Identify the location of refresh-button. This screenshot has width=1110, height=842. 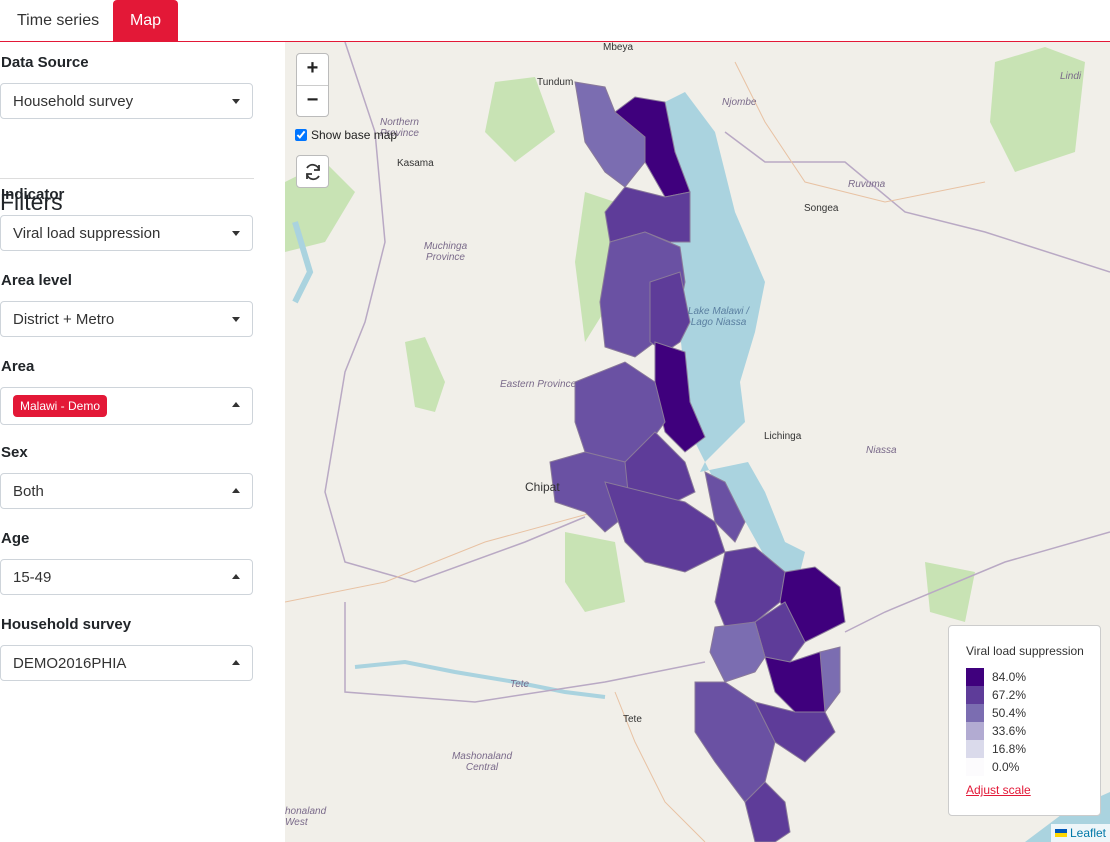
(312, 171).